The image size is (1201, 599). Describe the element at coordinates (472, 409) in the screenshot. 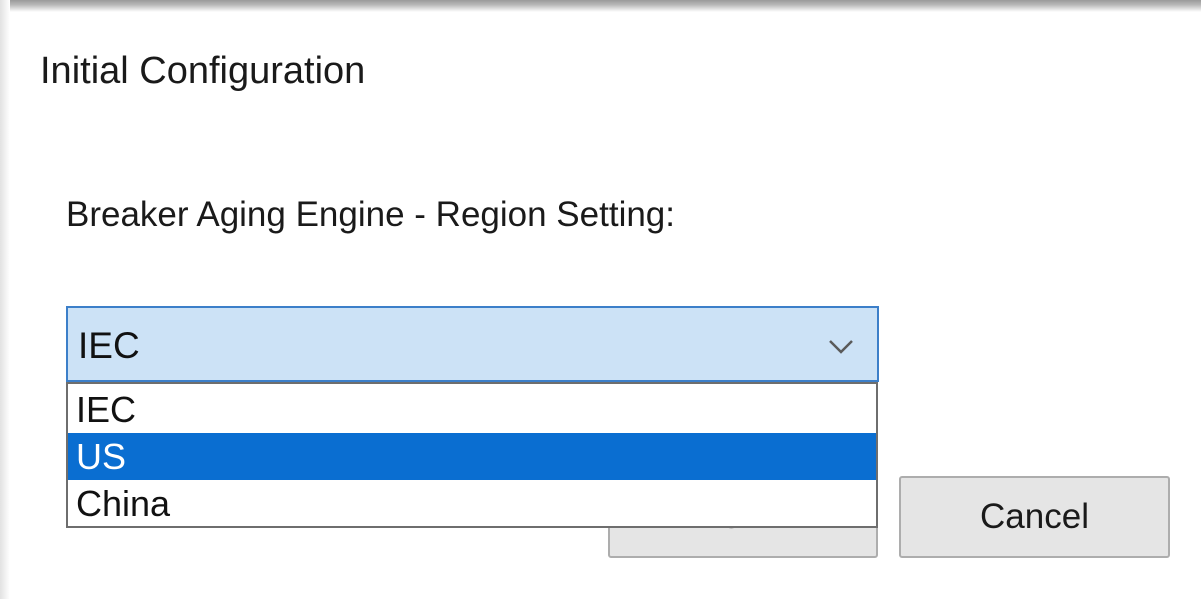

I see `region-option-iec: IEC` at that location.